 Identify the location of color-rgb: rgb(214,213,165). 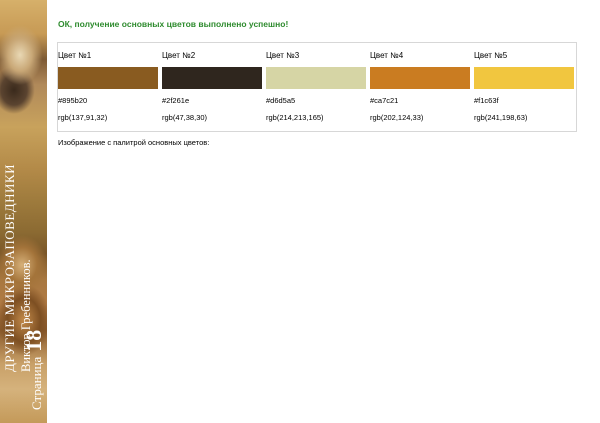
(295, 117).